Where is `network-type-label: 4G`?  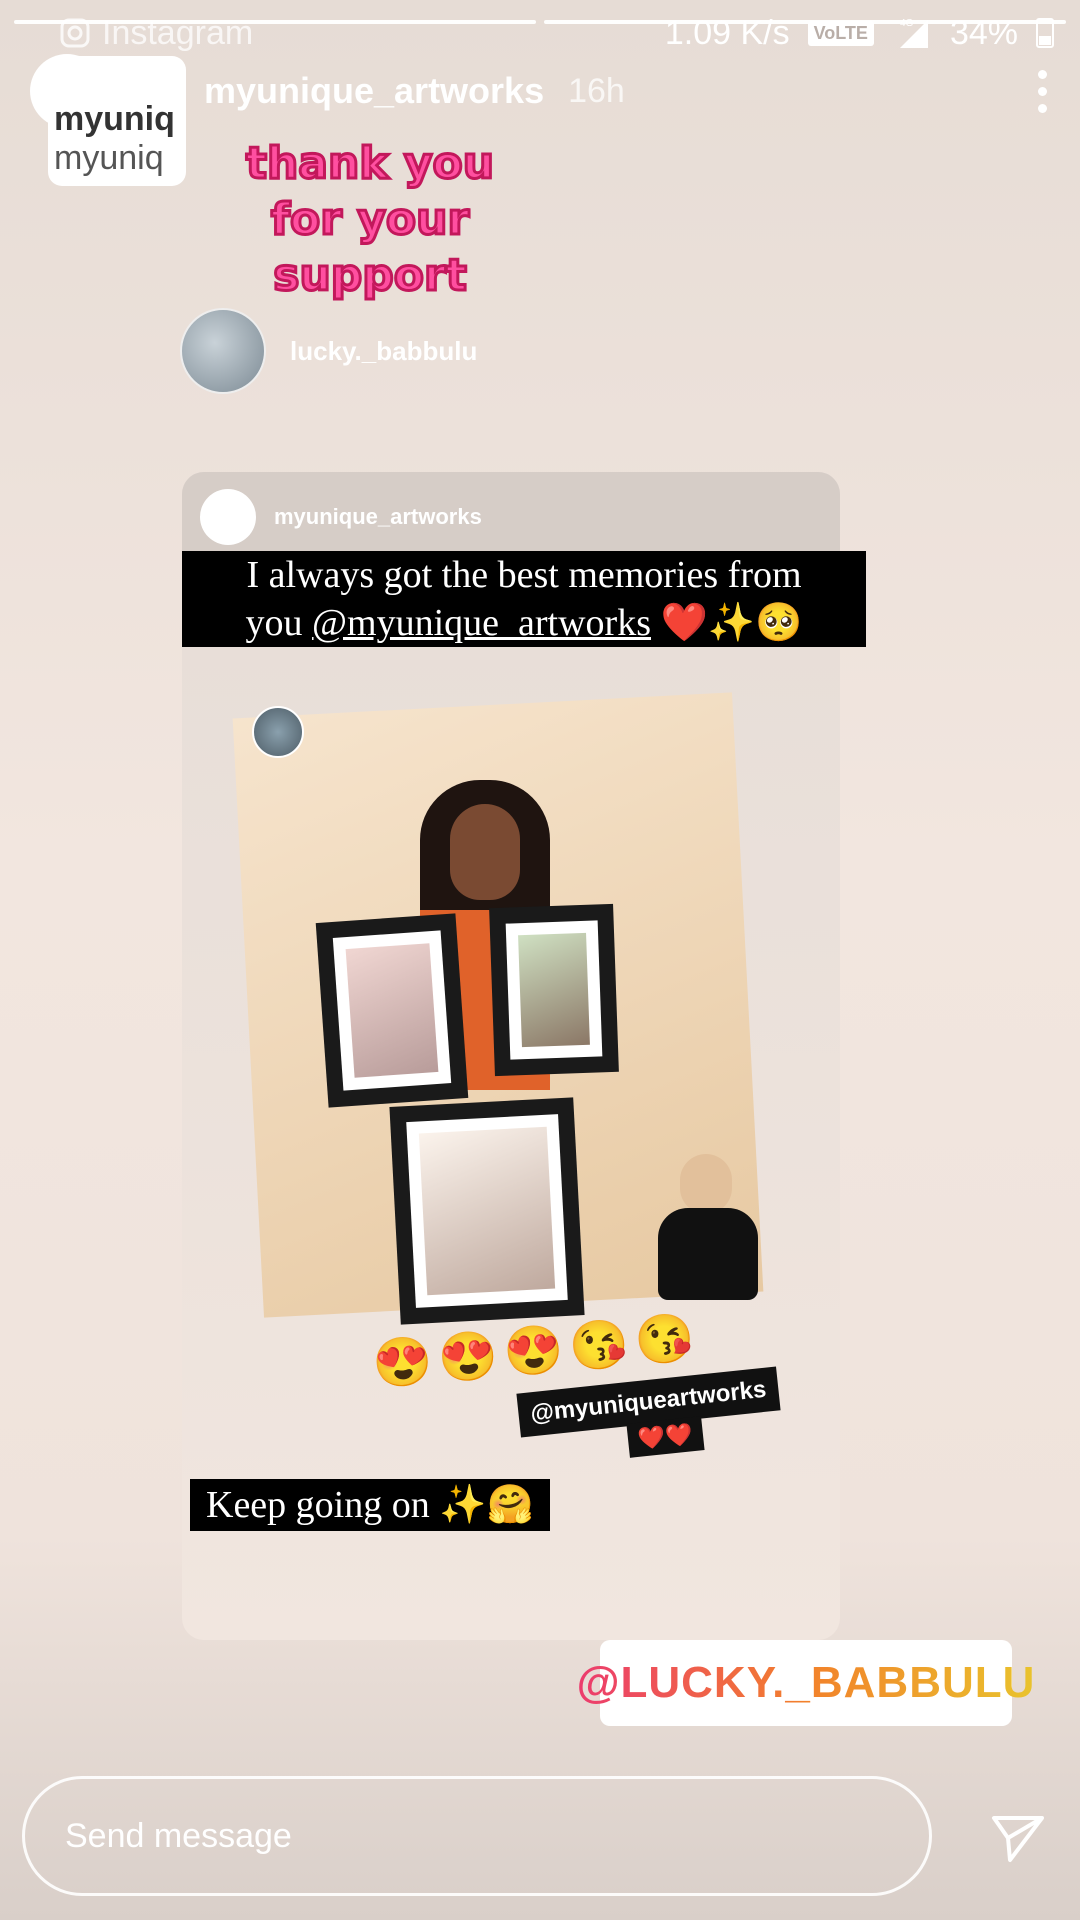 network-type-label: 4G is located at coordinates (907, 23).